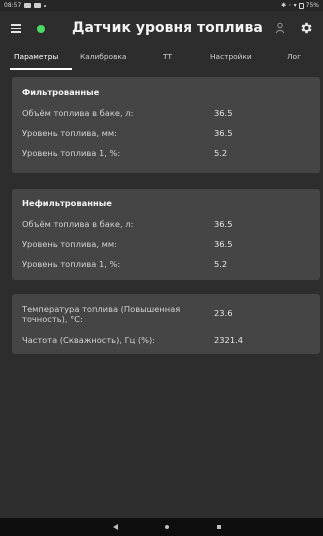 This screenshot has height=536, width=323. I want to click on row-label: Температура топлива (Повышенная, so click(101, 309).